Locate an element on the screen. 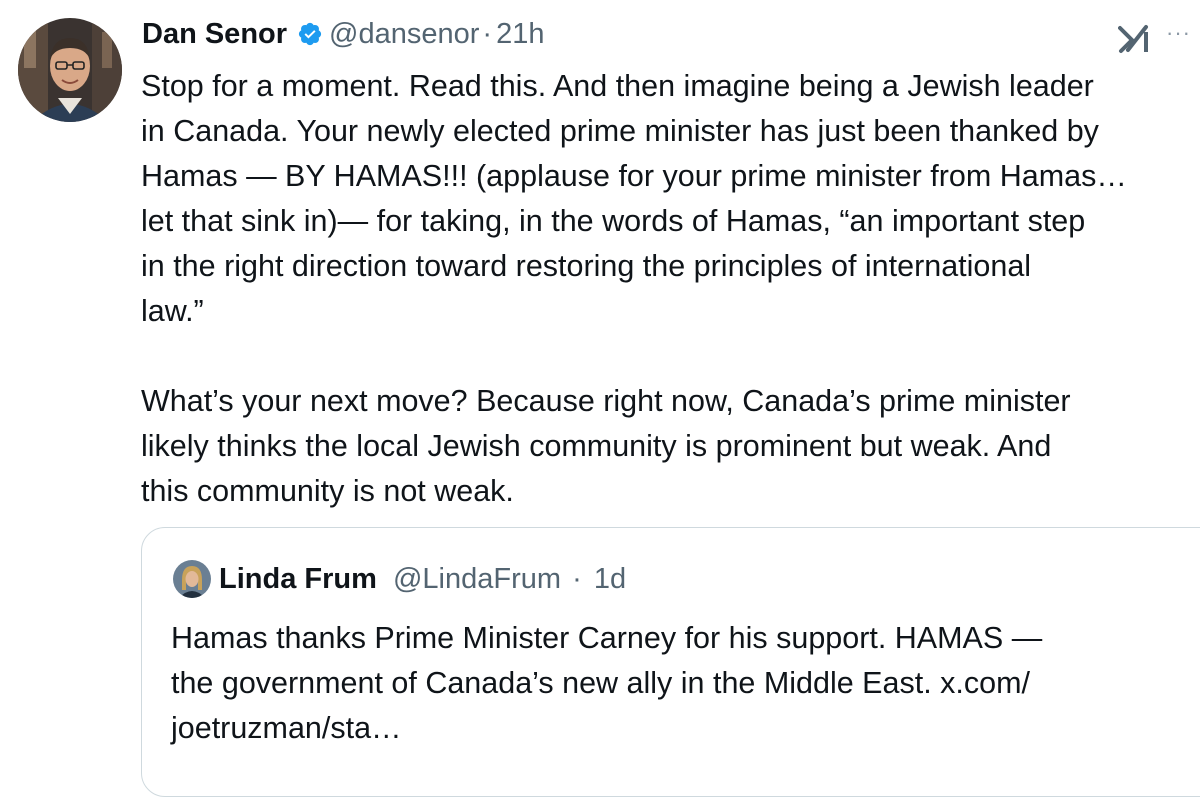  timestamp: 21h is located at coordinates (520, 34).